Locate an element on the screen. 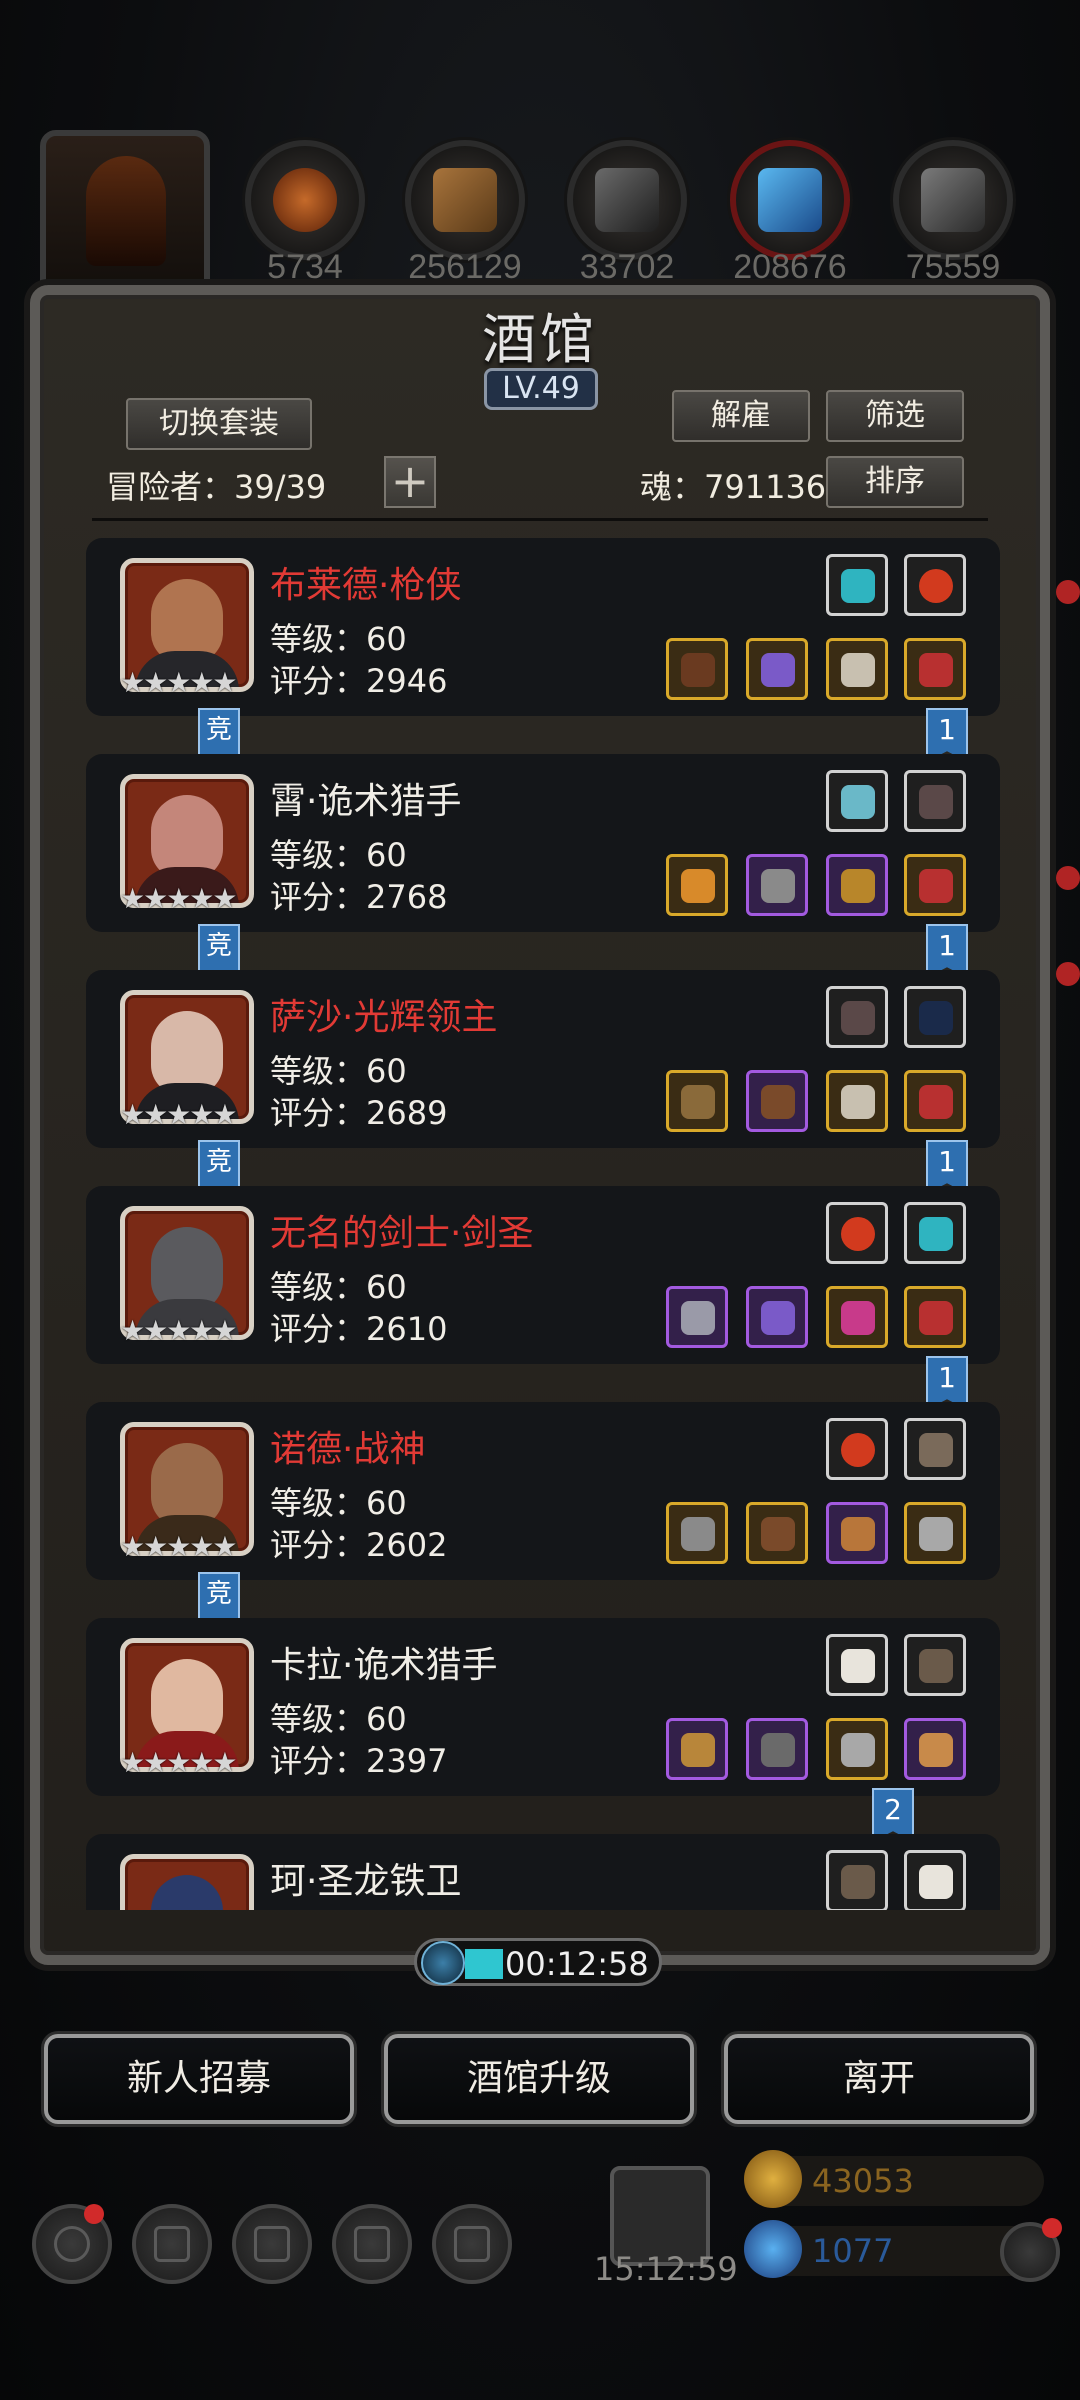  hero-card: ★★★★★ 无名的剑士·剑圣 等级：60 评分：2610 is located at coordinates (543, 1275).